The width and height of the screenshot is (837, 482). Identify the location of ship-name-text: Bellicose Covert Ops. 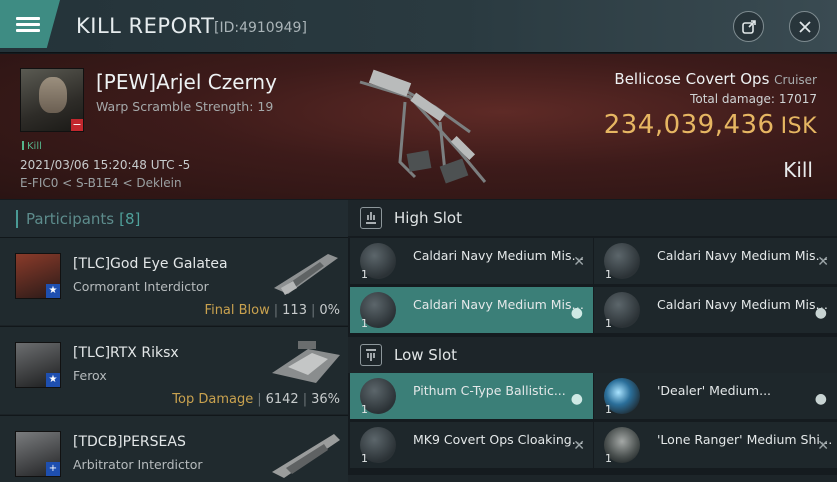
(692, 79).